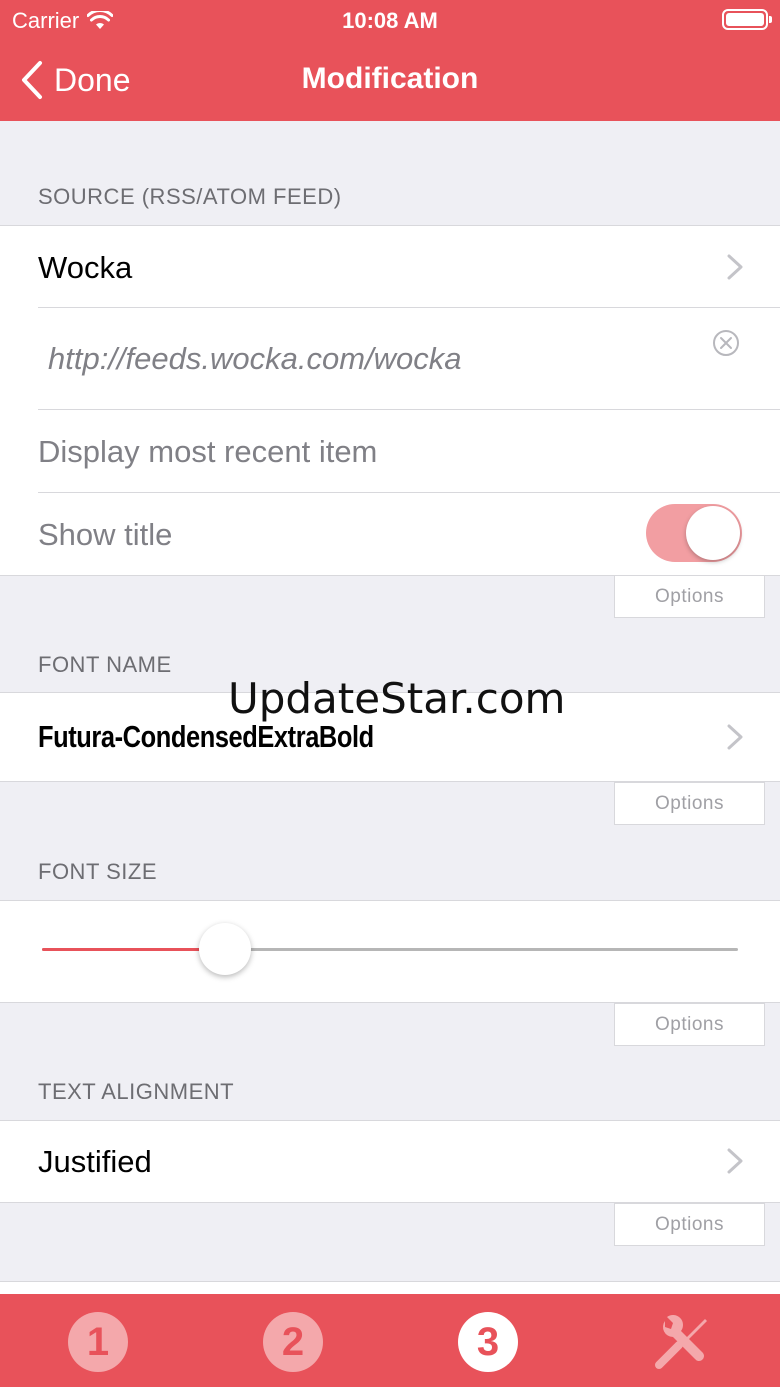  Describe the element at coordinates (97, 871) in the screenshot. I see `font-size-section-header: FONT SIZE` at that location.